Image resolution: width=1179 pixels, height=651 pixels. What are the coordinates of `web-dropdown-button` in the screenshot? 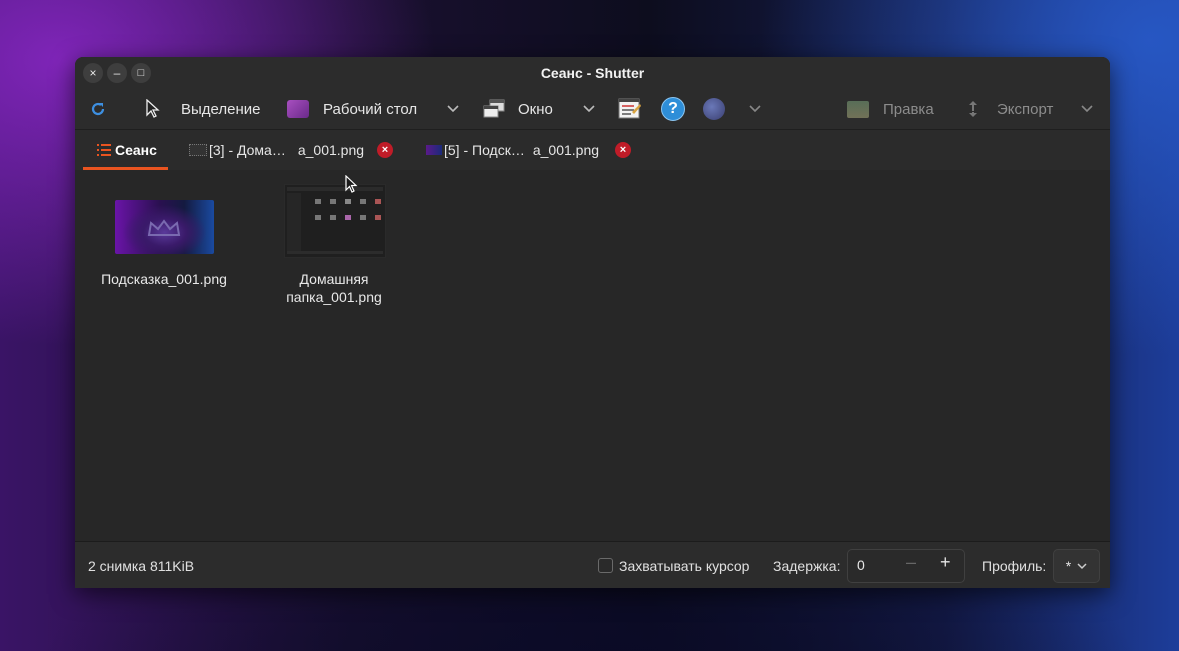 It's located at (755, 109).